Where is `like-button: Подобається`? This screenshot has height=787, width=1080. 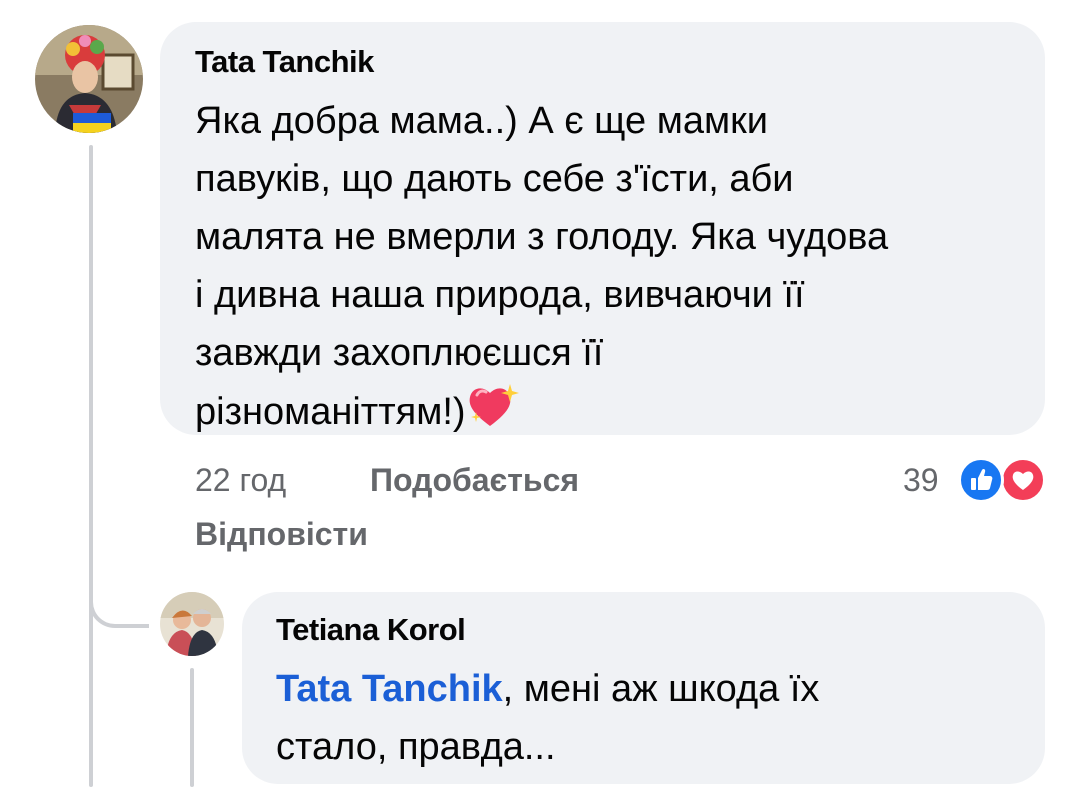 like-button: Подобається is located at coordinates (474, 480).